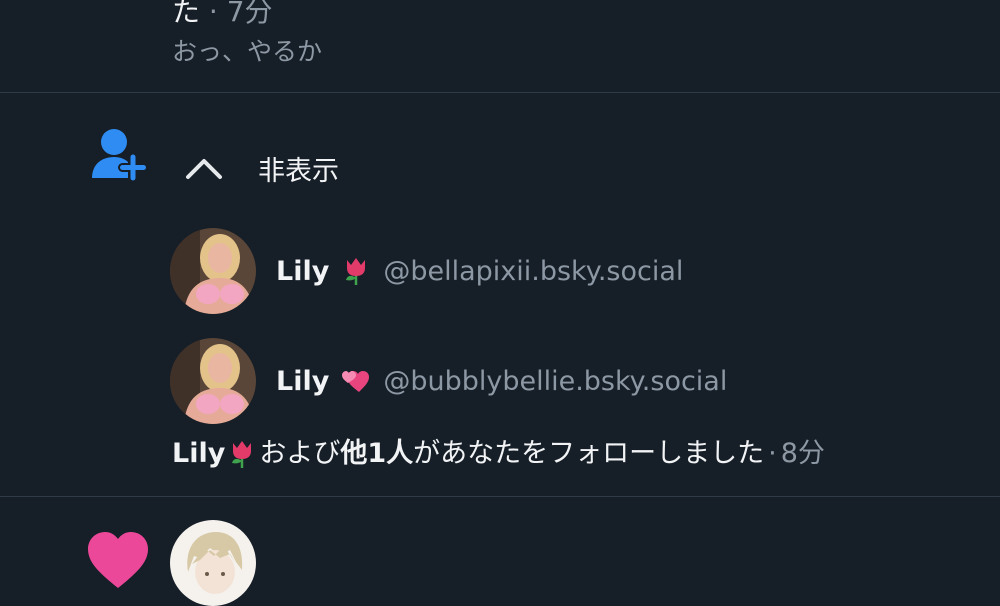 The image size is (1000, 606). Describe the element at coordinates (589, 453) in the screenshot. I see `summary-action: があなたをフォローしました` at that location.